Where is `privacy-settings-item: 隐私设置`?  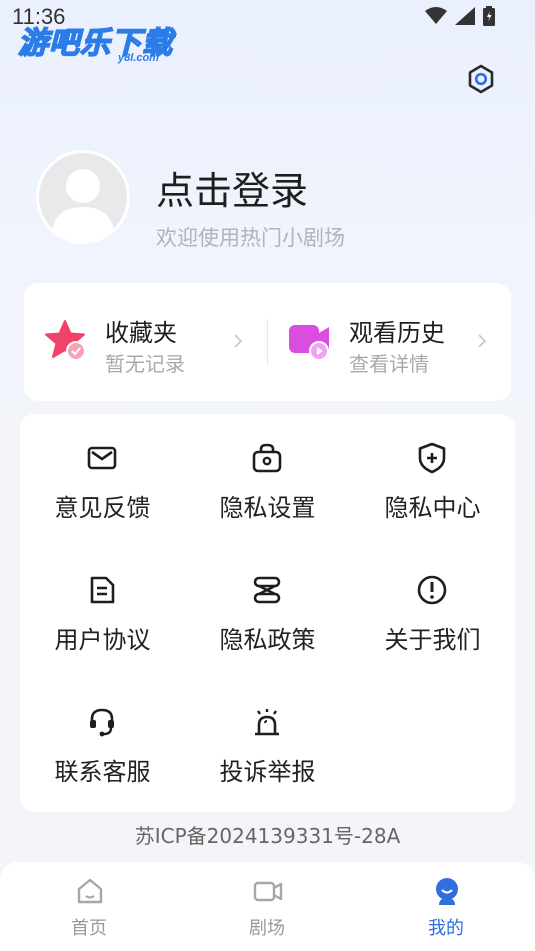 privacy-settings-item: 隐私设置 is located at coordinates (267, 474).